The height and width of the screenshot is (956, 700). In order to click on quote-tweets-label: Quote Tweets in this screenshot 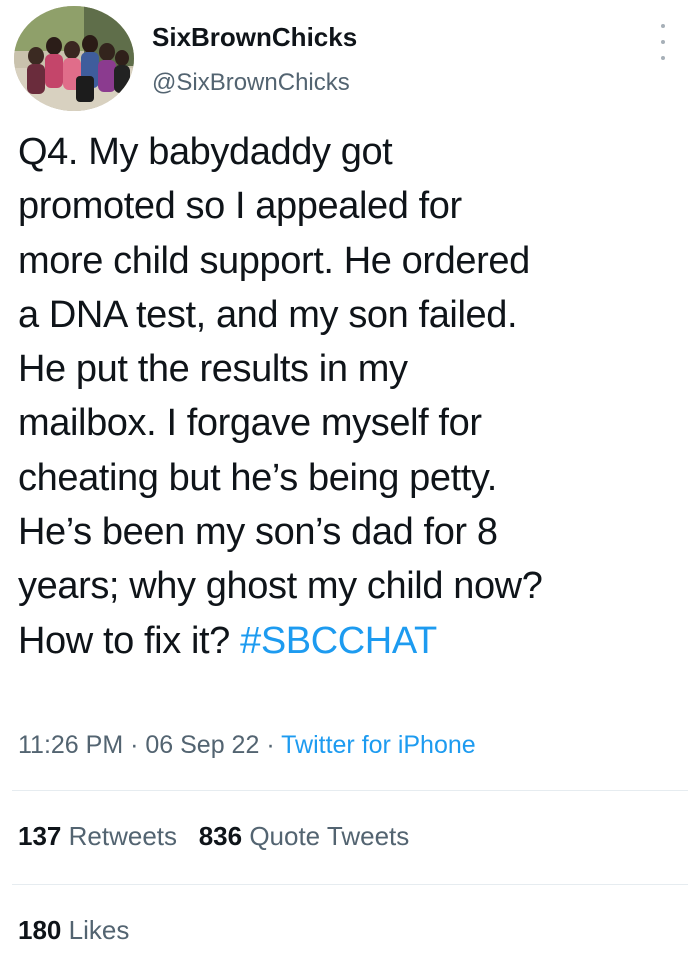, I will do `click(329, 836)`.